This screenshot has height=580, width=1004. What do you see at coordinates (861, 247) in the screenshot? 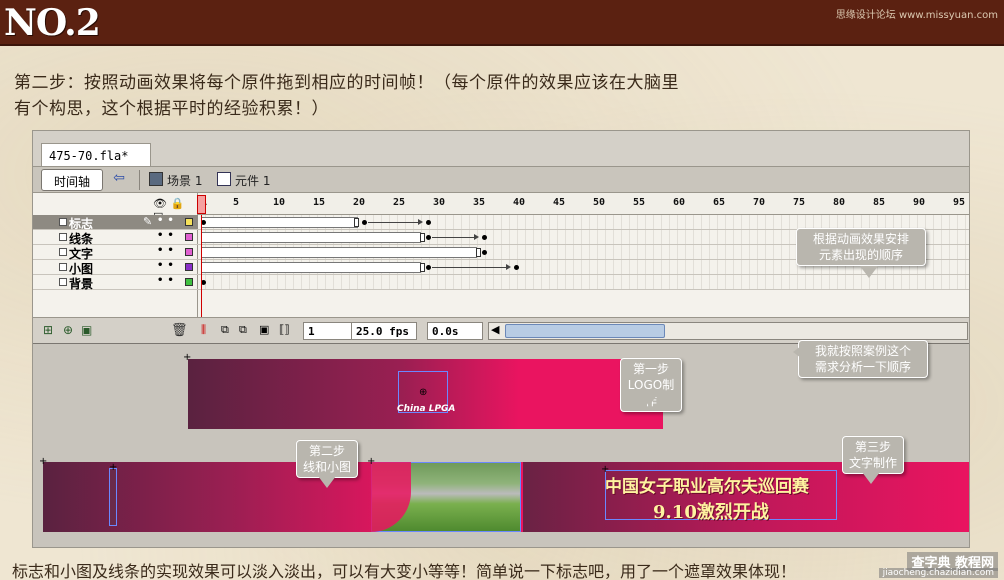
I see `callout-order: 根据动画效果安排 元素出现的顺序` at bounding box center [861, 247].